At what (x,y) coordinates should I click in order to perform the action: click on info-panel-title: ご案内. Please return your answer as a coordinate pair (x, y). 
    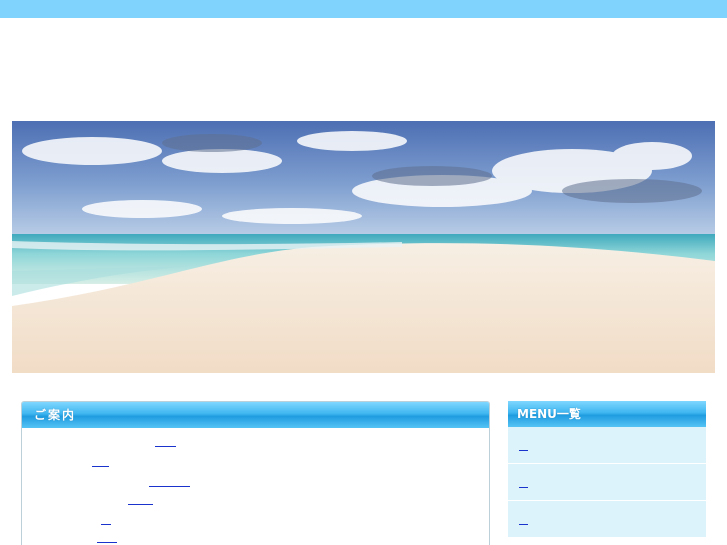
    Looking at the image, I should click on (255, 415).